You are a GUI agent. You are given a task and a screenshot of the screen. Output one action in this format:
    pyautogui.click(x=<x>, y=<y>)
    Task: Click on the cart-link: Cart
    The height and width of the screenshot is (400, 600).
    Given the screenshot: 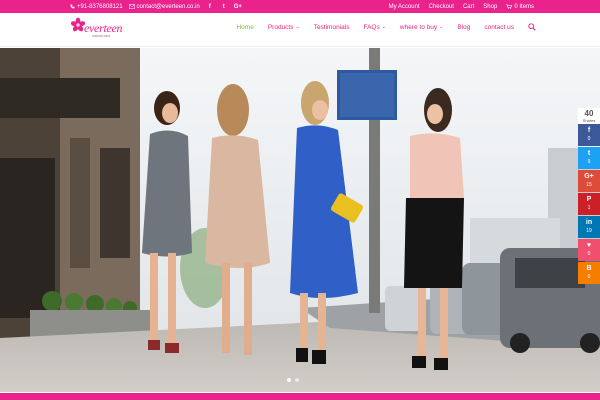 What is the action you would take?
    pyautogui.click(x=468, y=7)
    